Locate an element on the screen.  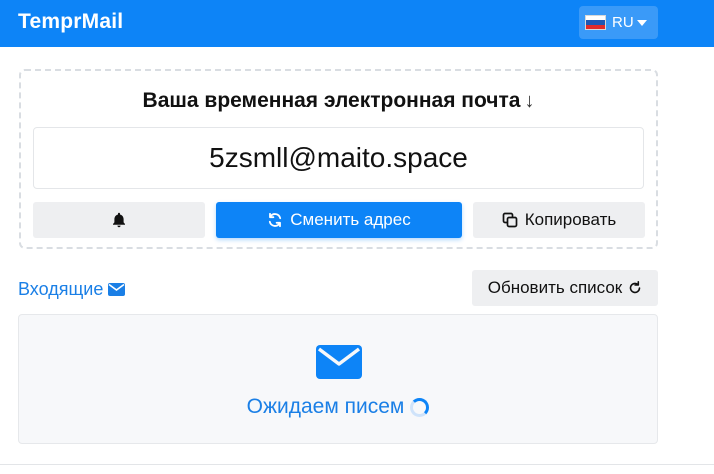
email-address-field: 5zsmll@maito.space is located at coordinates (338, 158).